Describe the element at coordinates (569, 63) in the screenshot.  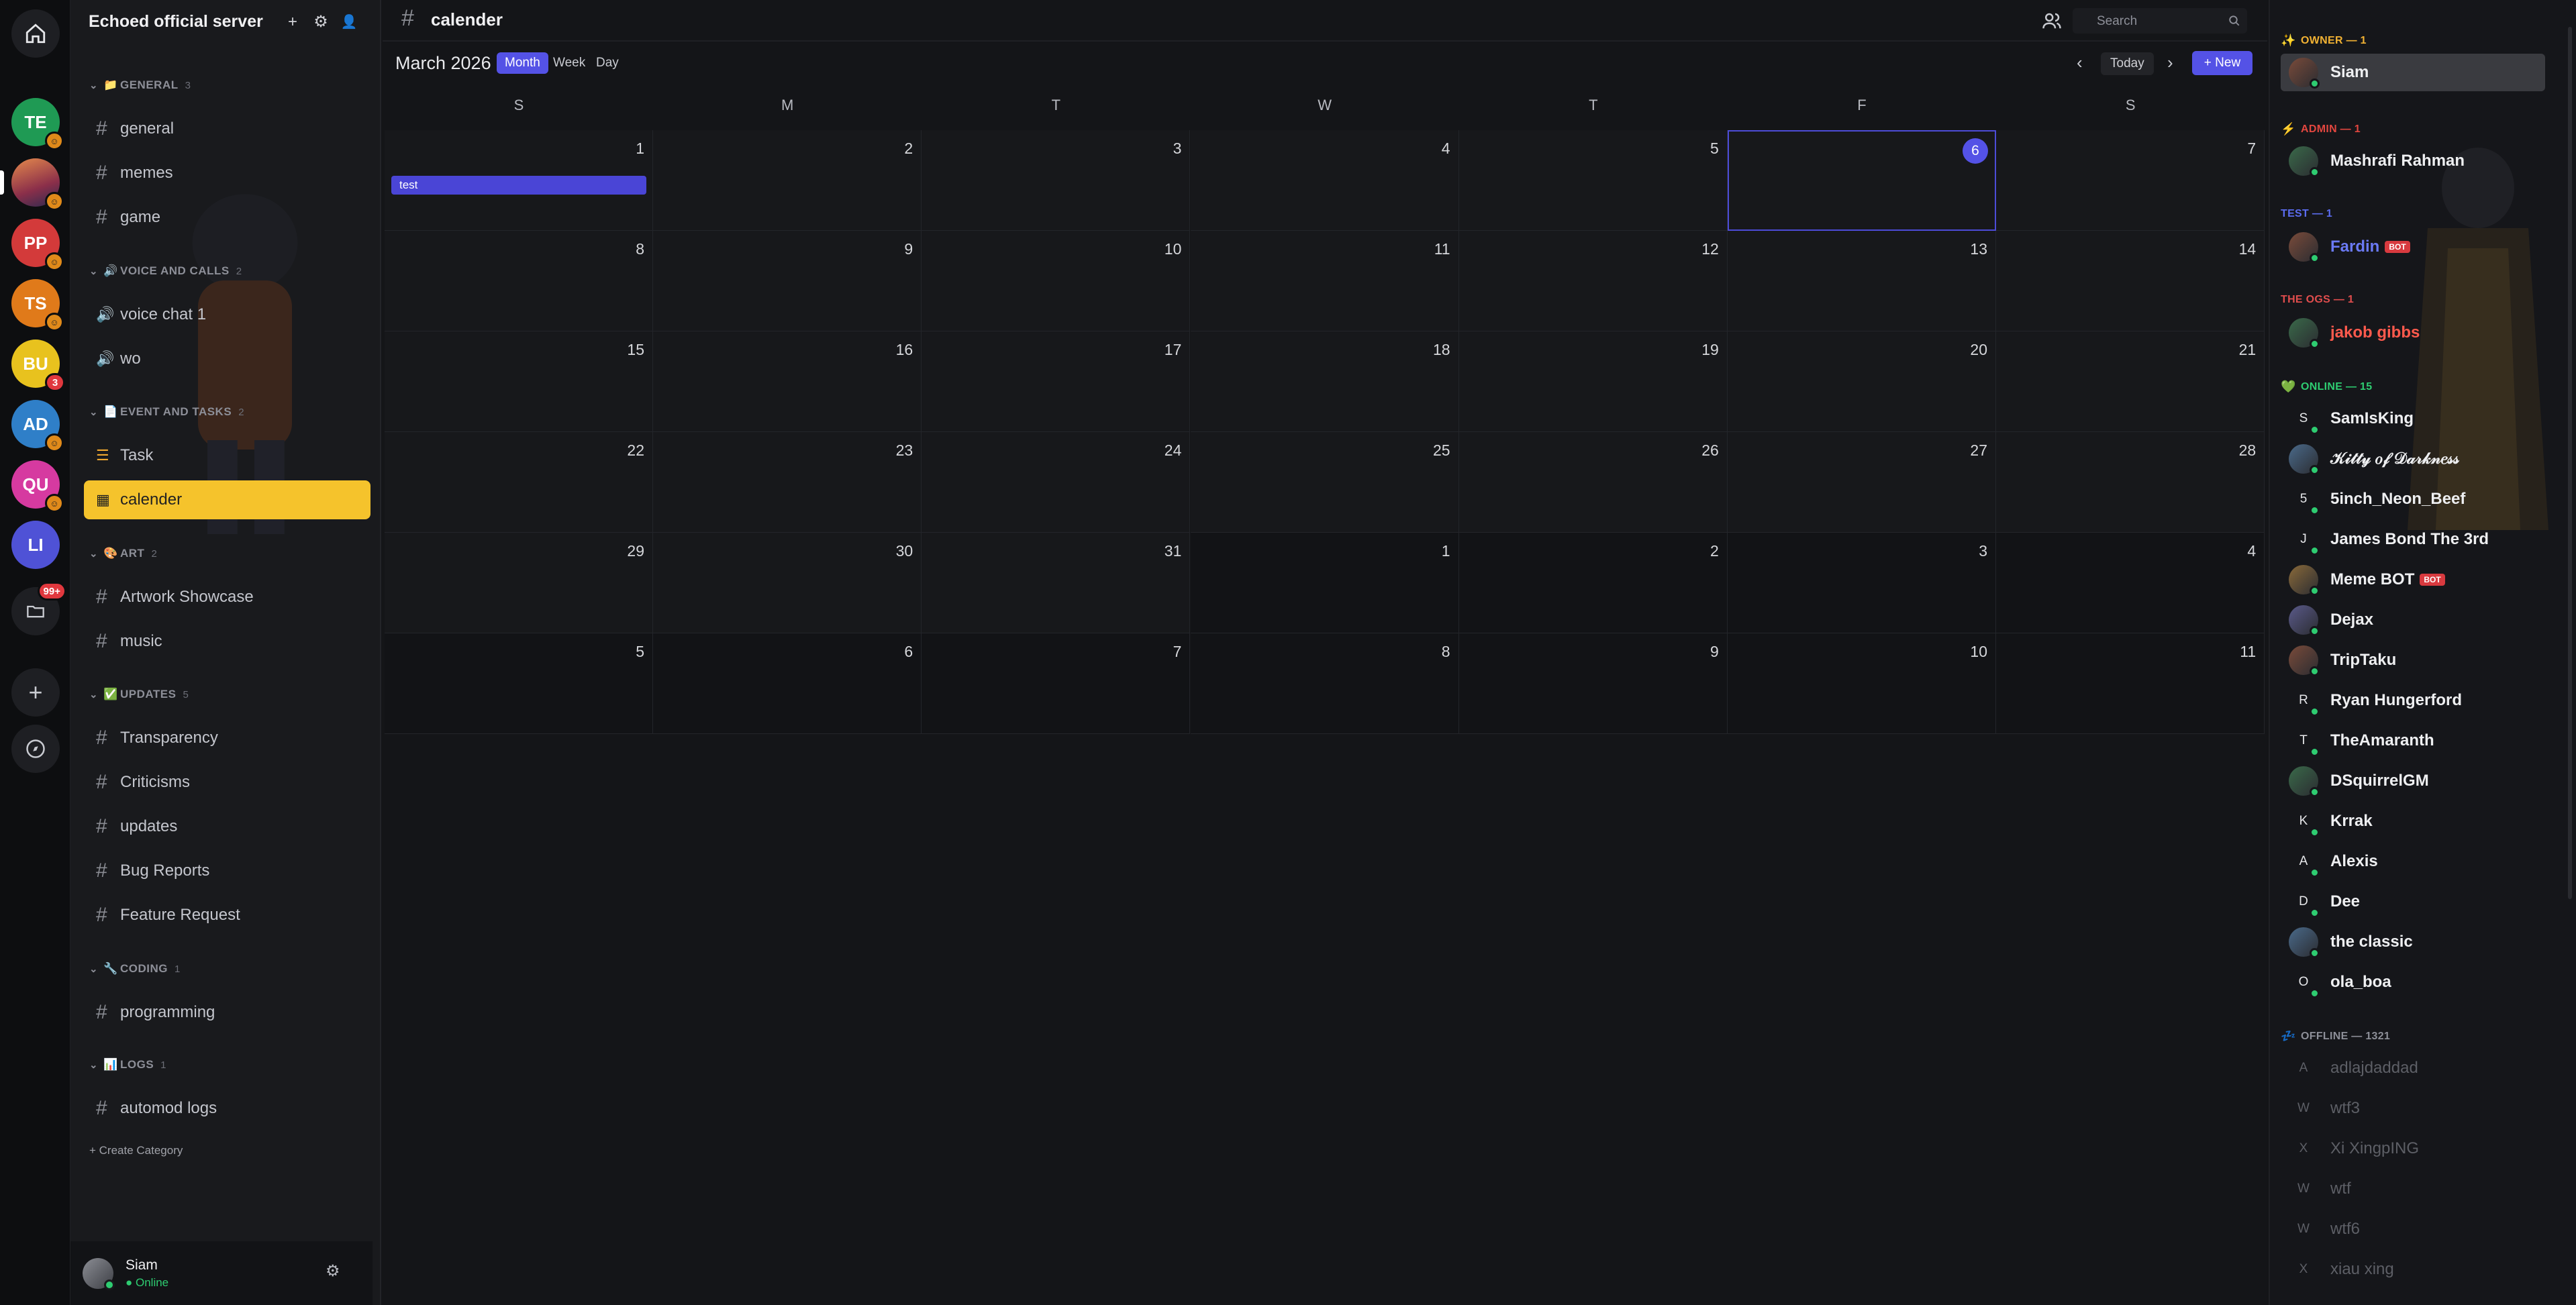
I see `view-week-button: Week` at that location.